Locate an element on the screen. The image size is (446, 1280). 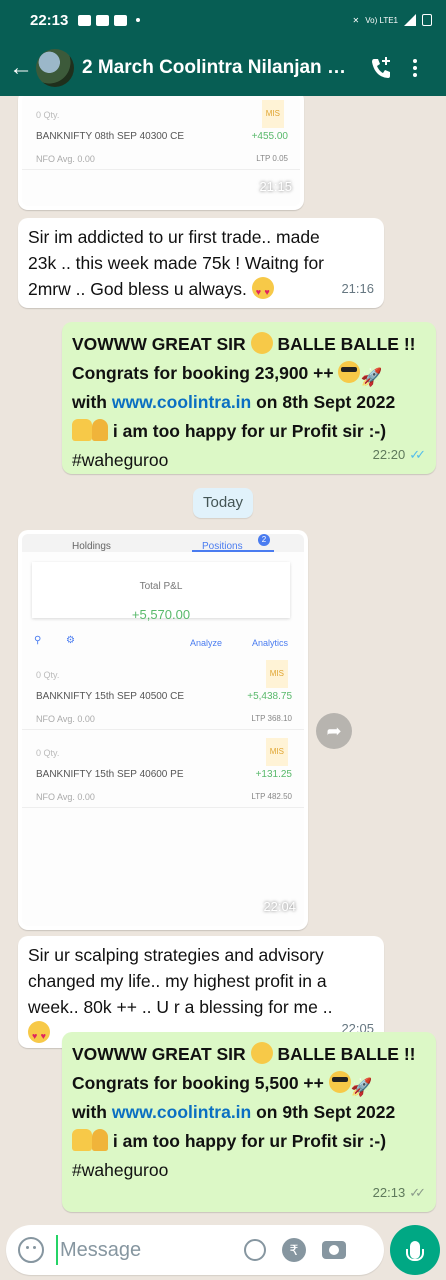
message-time: 22:13 is located at coordinates (389, 1192).